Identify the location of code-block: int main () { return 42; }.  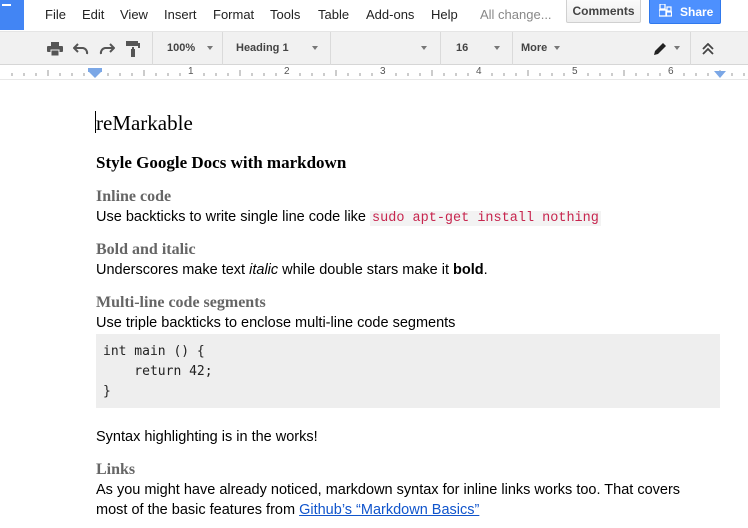
(408, 371).